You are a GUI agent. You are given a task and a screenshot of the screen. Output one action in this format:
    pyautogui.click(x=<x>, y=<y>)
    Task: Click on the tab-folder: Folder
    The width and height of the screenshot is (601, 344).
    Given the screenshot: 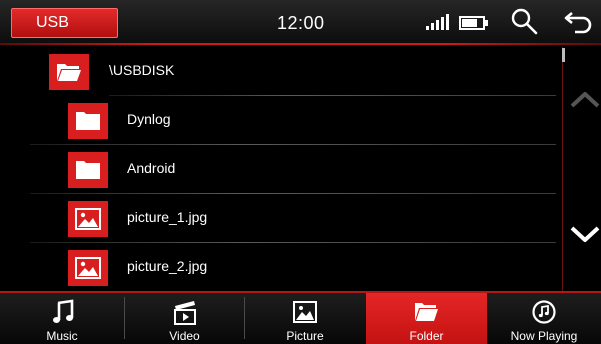 What is the action you would take?
    pyautogui.click(x=426, y=318)
    